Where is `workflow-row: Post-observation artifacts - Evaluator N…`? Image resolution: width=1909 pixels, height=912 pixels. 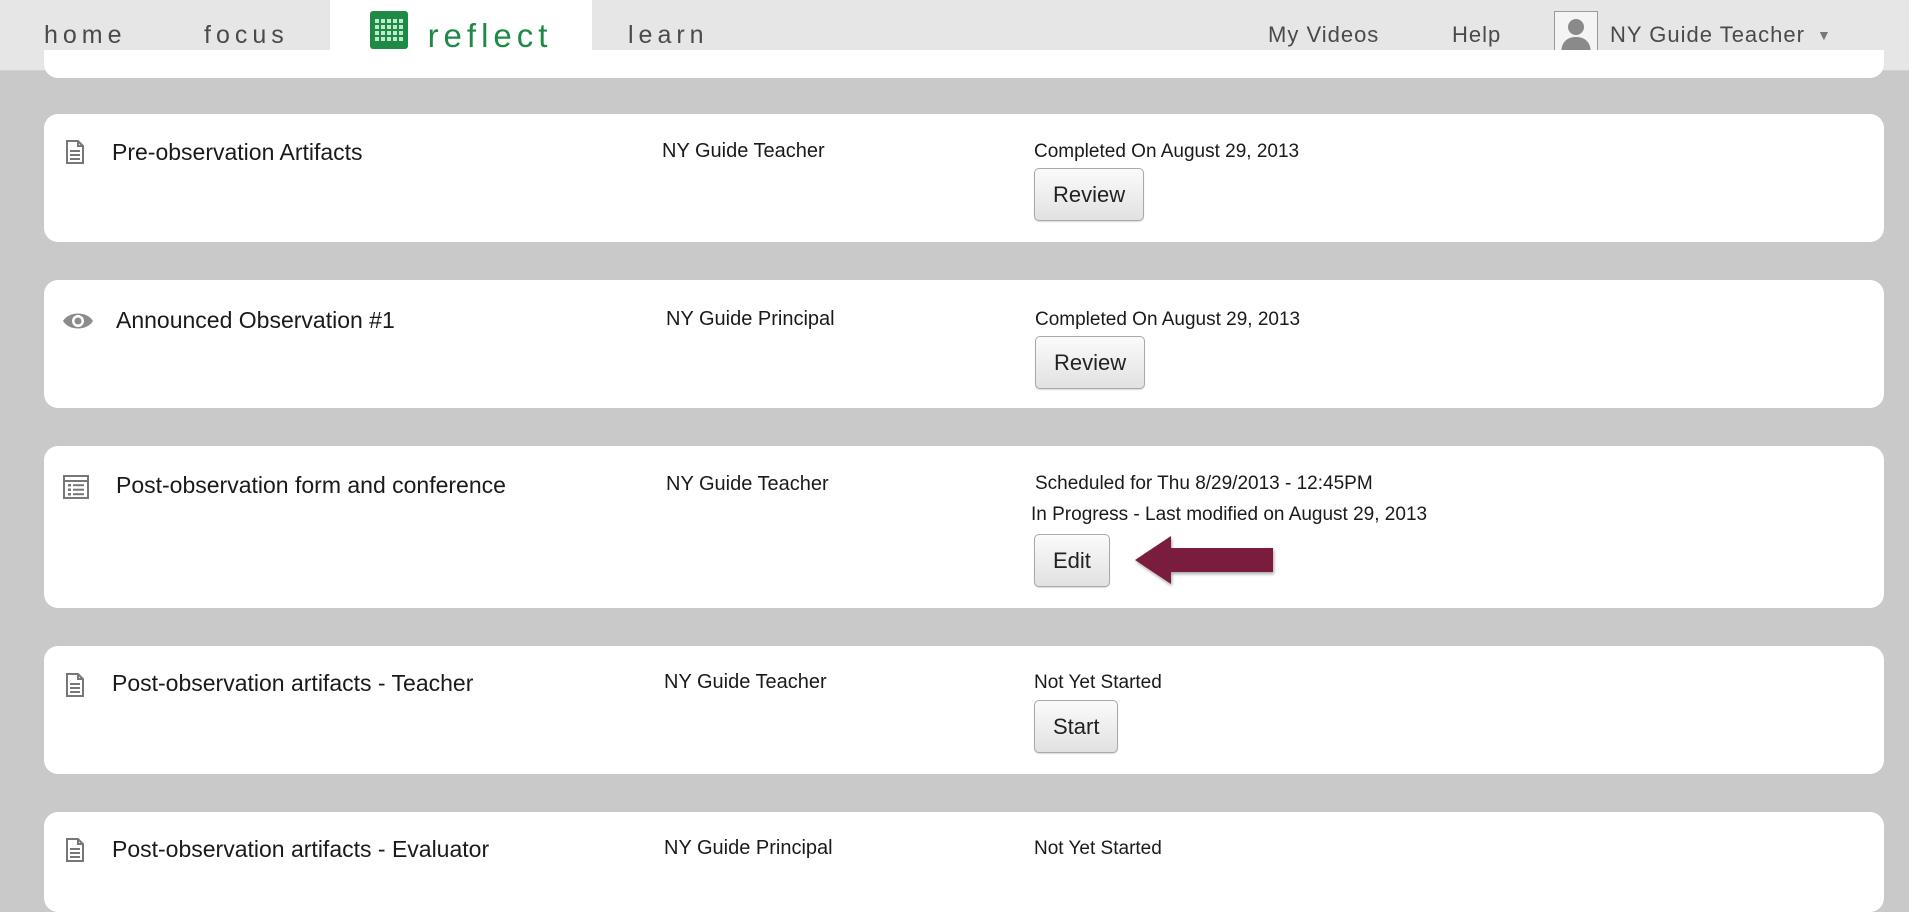 workflow-row: Post-observation artifacts - Evaluator N… is located at coordinates (964, 862).